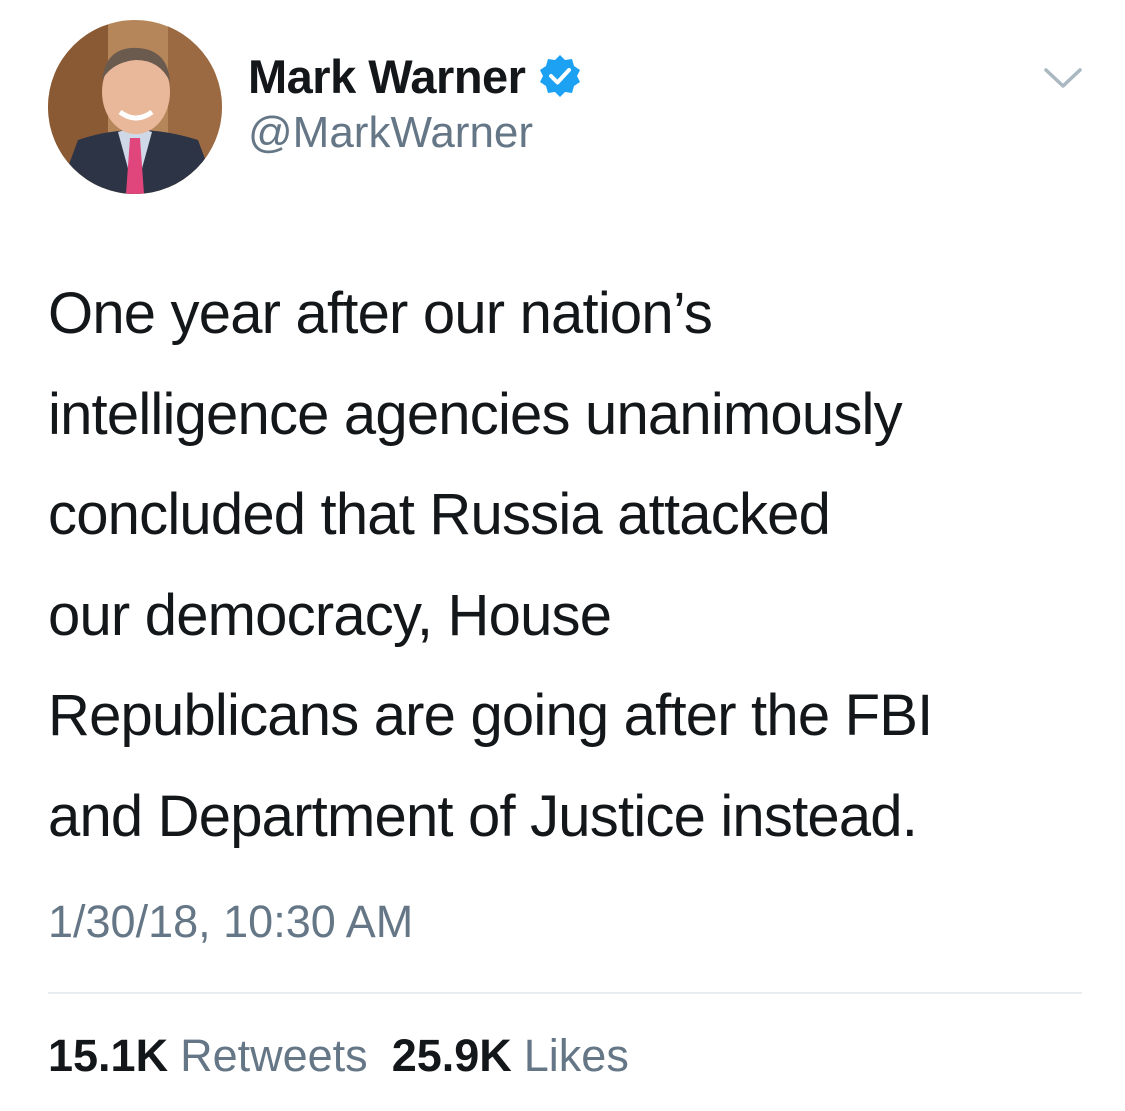 The height and width of the screenshot is (1111, 1125). Describe the element at coordinates (475, 414) in the screenshot. I see `tweet-text-line: intelligence agencies unanimously` at that location.